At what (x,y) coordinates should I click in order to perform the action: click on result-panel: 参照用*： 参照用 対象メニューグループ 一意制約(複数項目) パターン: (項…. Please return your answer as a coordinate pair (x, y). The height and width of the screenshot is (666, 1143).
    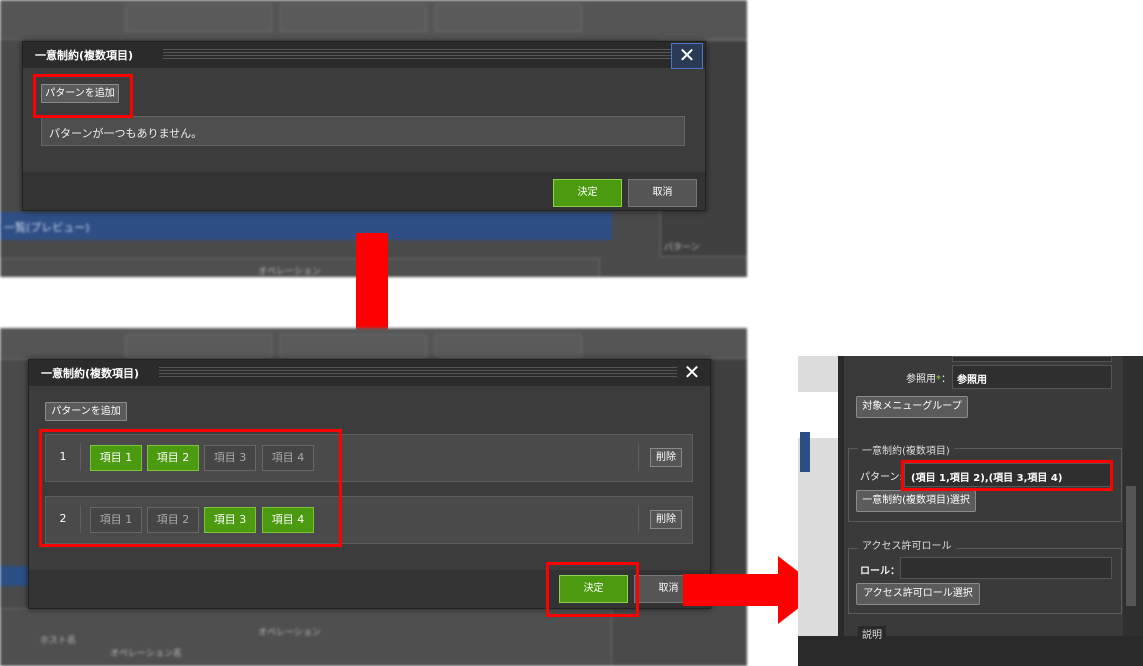
    Looking at the image, I should click on (970, 511).